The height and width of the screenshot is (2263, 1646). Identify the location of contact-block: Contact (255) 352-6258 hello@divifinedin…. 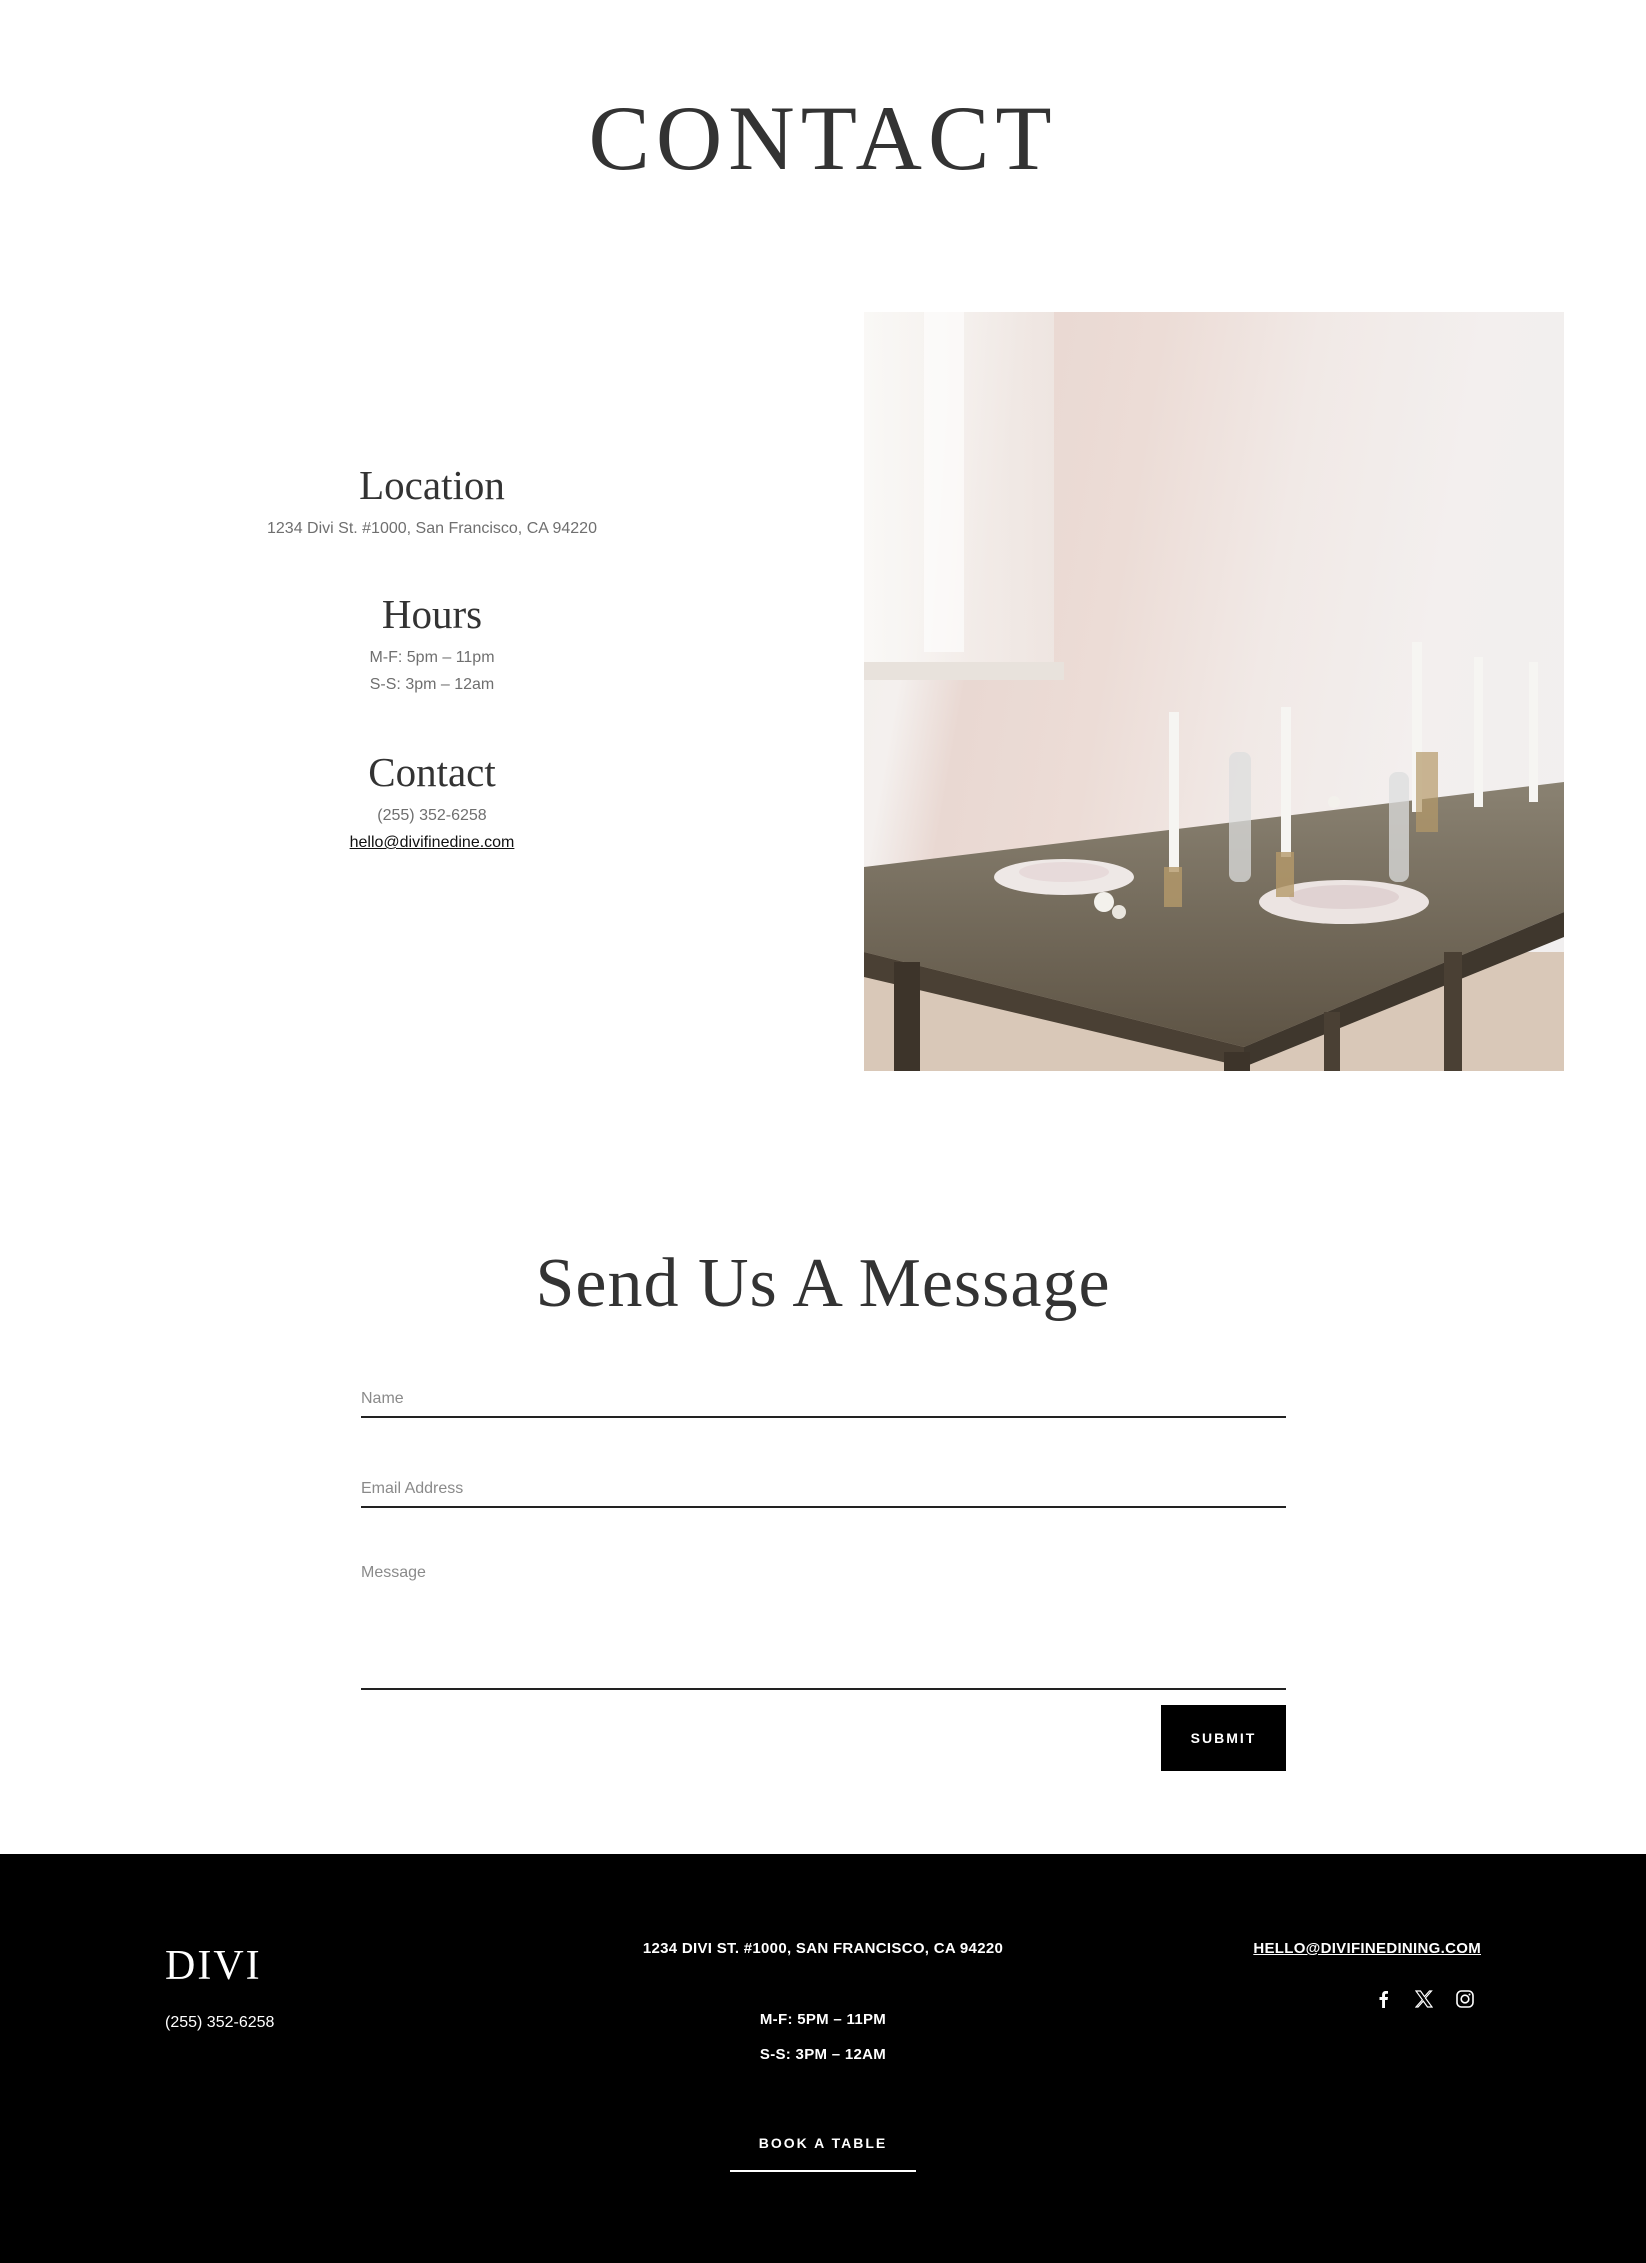
(432, 802).